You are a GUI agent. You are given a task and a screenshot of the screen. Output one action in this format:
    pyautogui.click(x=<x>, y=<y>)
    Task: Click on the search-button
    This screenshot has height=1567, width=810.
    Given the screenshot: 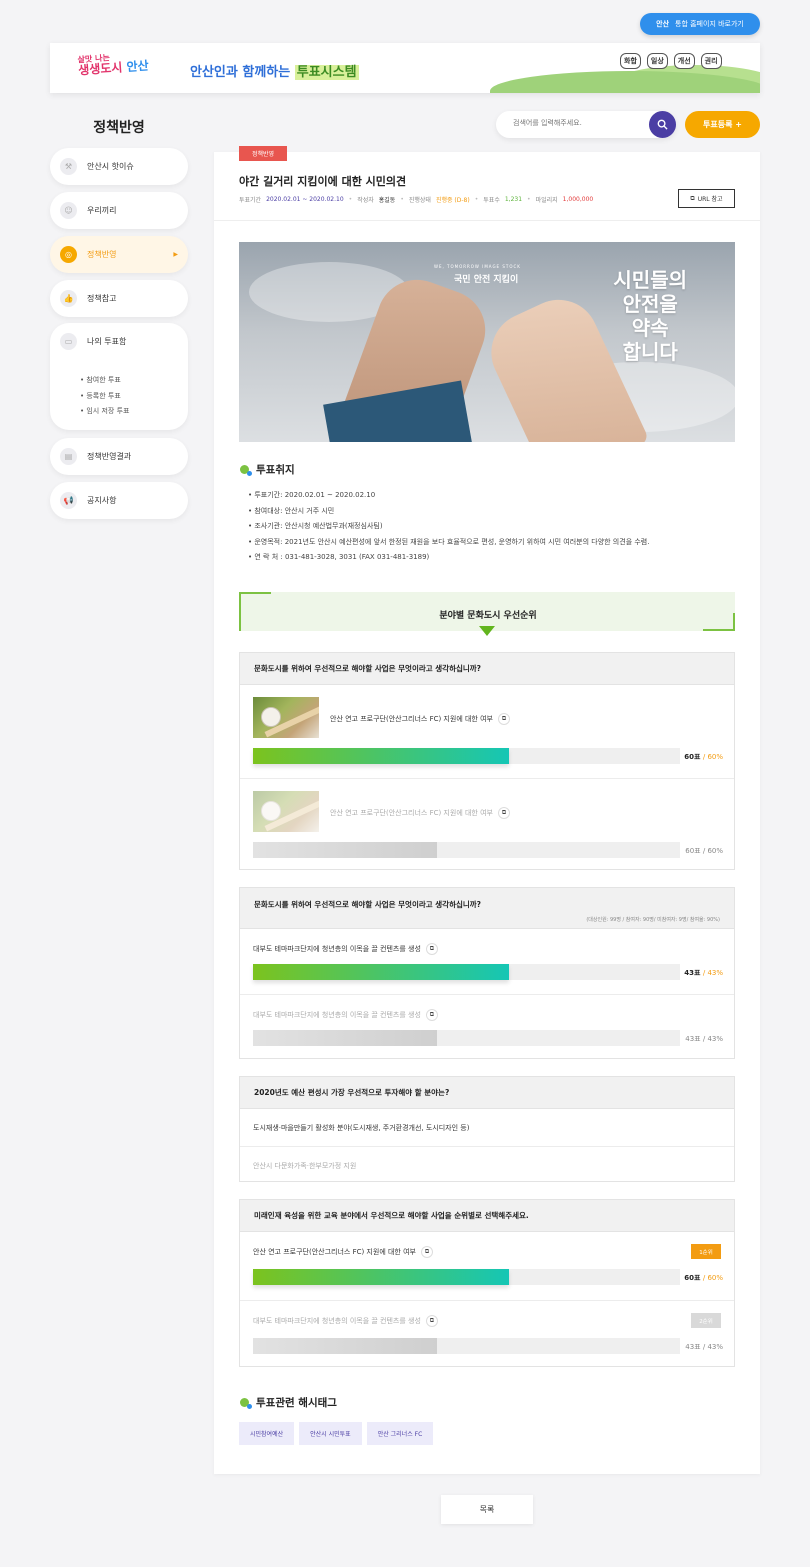 What is the action you would take?
    pyautogui.click(x=662, y=124)
    